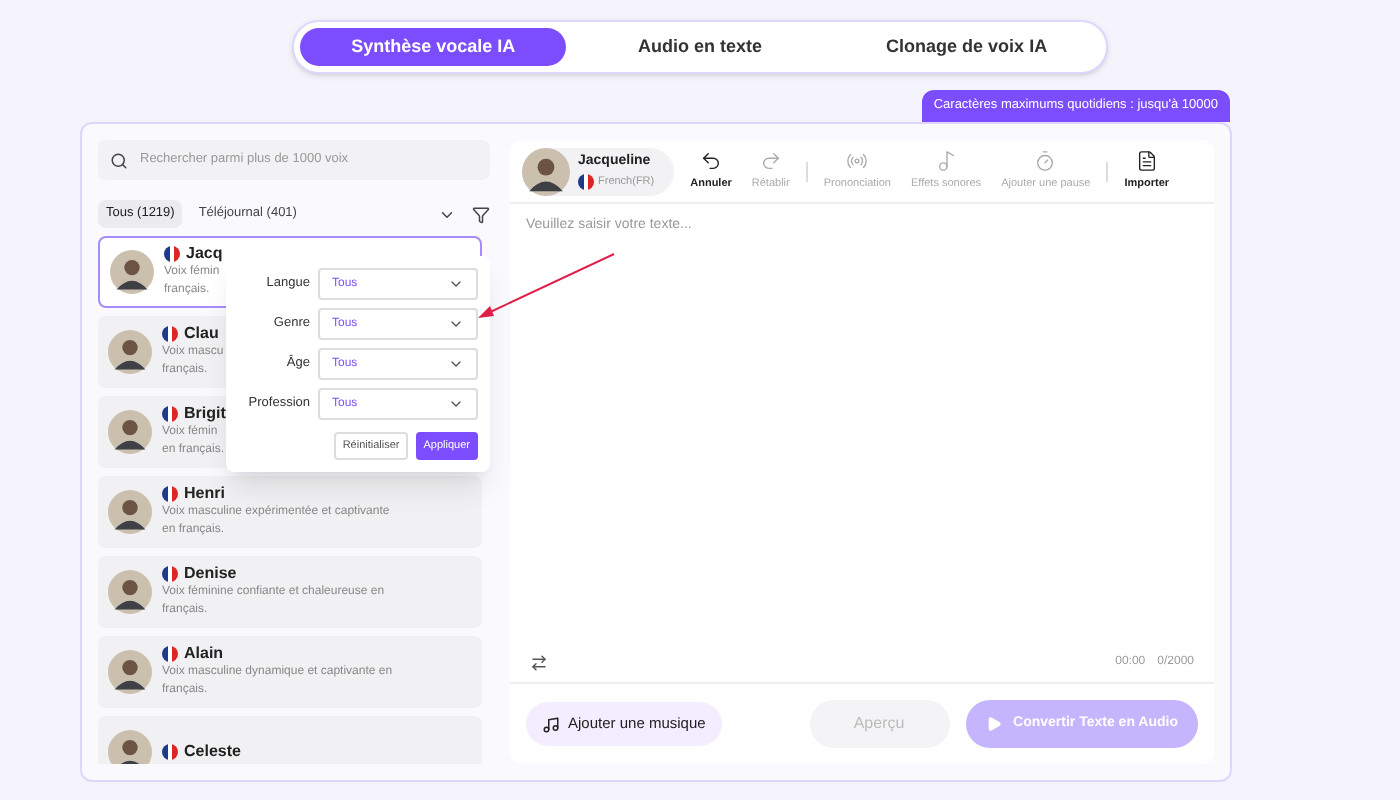  Describe the element at coordinates (204, 494) in the screenshot. I see `voice-name: Henri` at that location.